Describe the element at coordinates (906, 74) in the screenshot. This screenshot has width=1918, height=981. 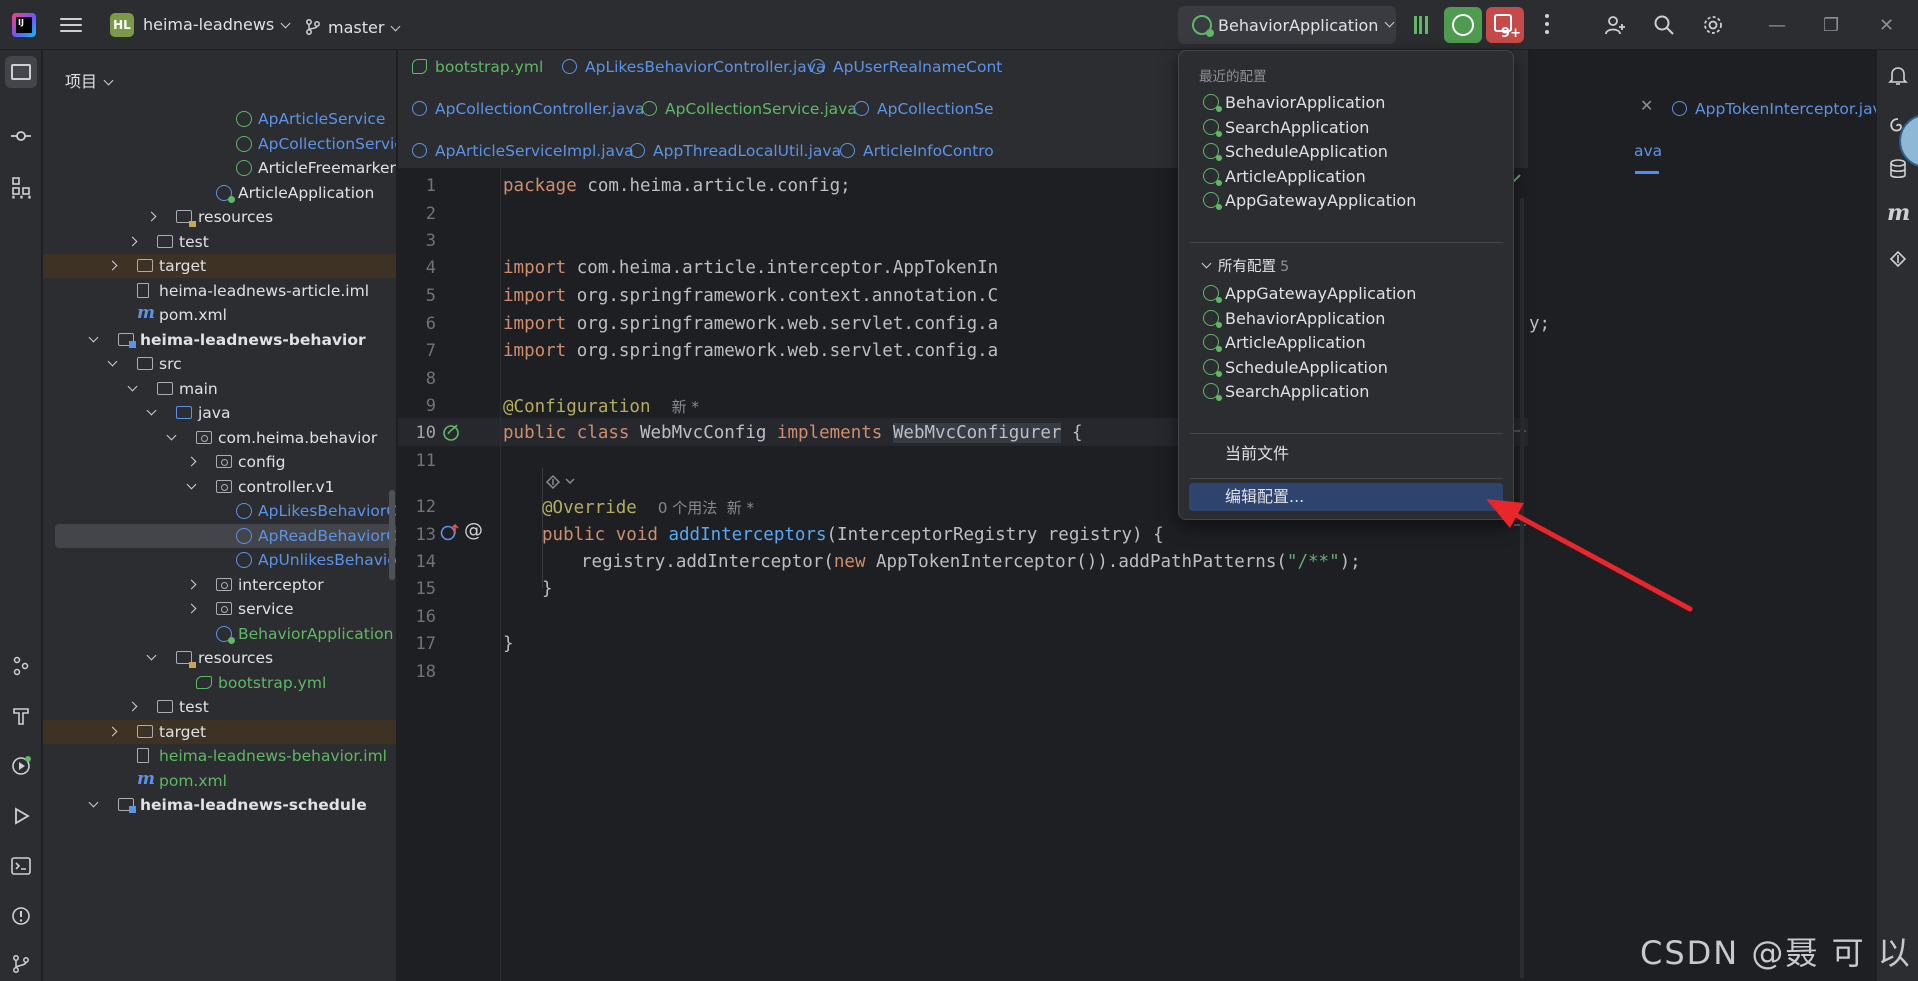
I see `editor-tab: ApUserRealnameCont` at that location.